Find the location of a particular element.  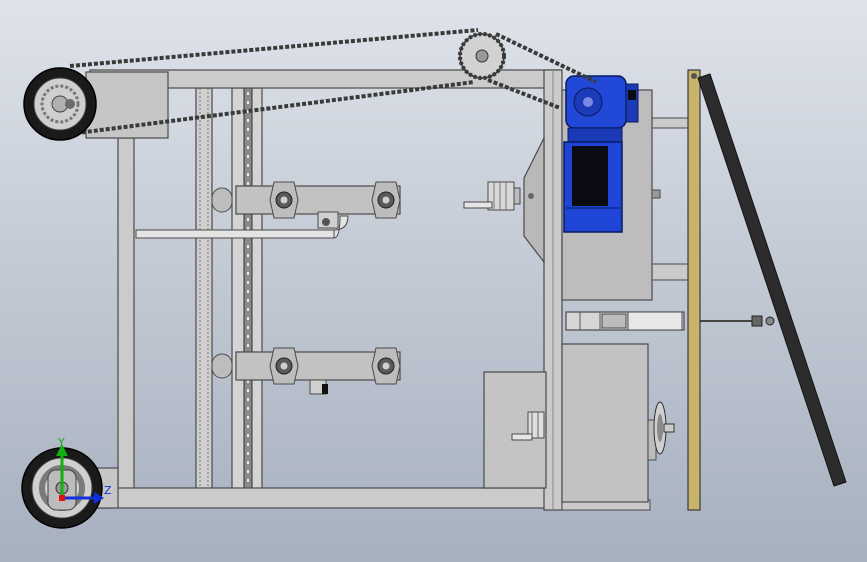

axis-y-label: Y is located at coordinates (61, 442).